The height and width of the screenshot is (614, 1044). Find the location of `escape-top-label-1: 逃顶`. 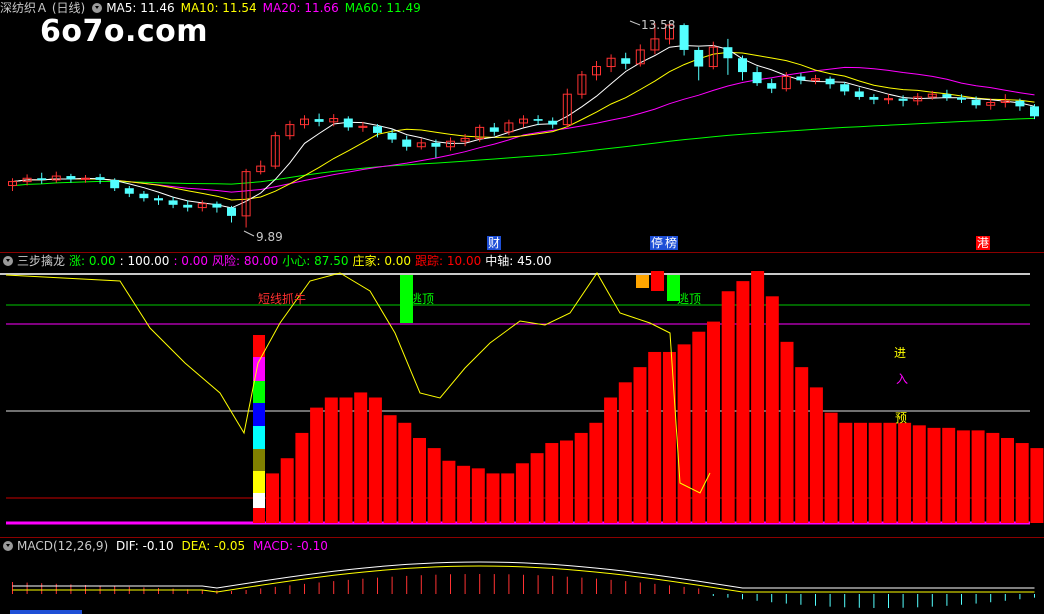

escape-top-label-1: 逃顶 is located at coordinates (422, 299).